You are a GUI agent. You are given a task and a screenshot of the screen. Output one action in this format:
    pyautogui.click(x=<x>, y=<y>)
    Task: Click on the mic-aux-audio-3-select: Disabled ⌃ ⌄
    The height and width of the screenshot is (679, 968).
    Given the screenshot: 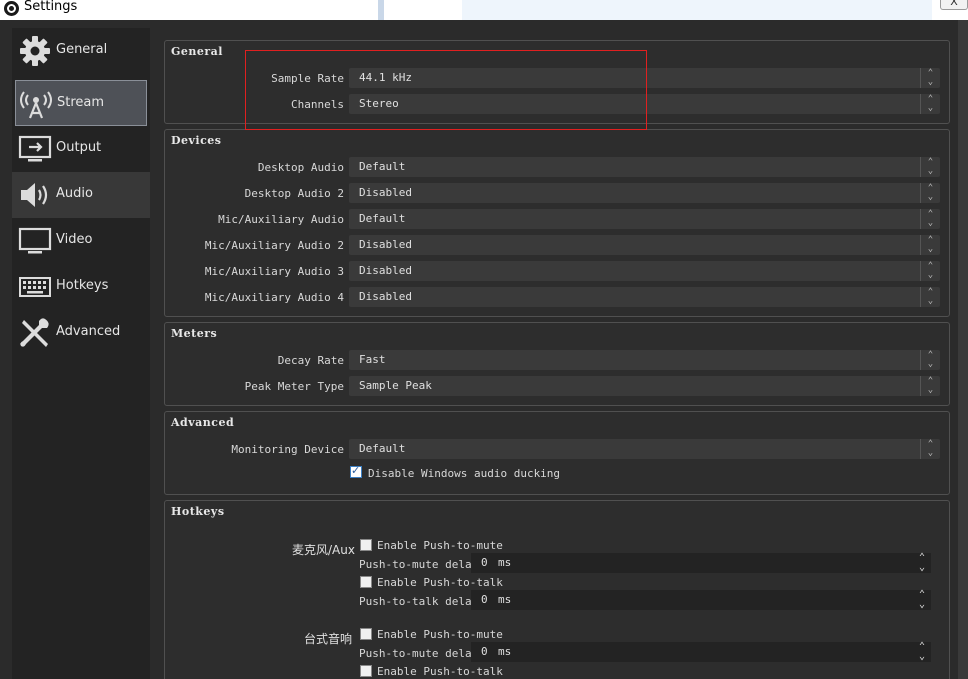 What is the action you would take?
    pyautogui.click(x=644, y=271)
    